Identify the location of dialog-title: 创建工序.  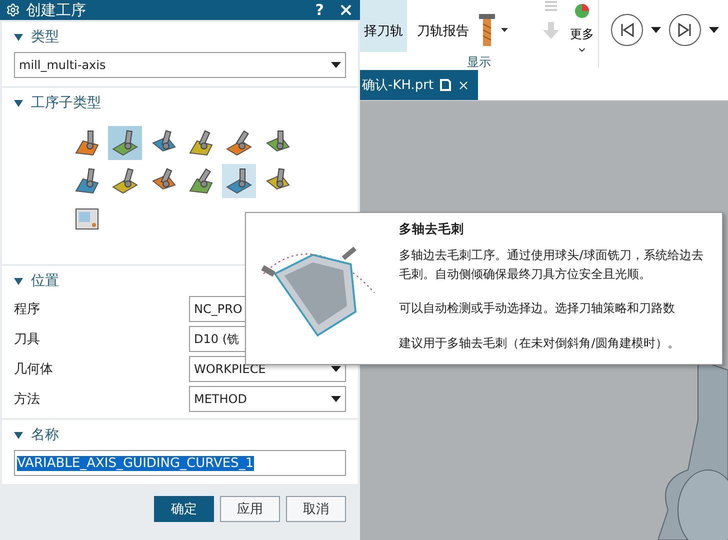
(56, 10).